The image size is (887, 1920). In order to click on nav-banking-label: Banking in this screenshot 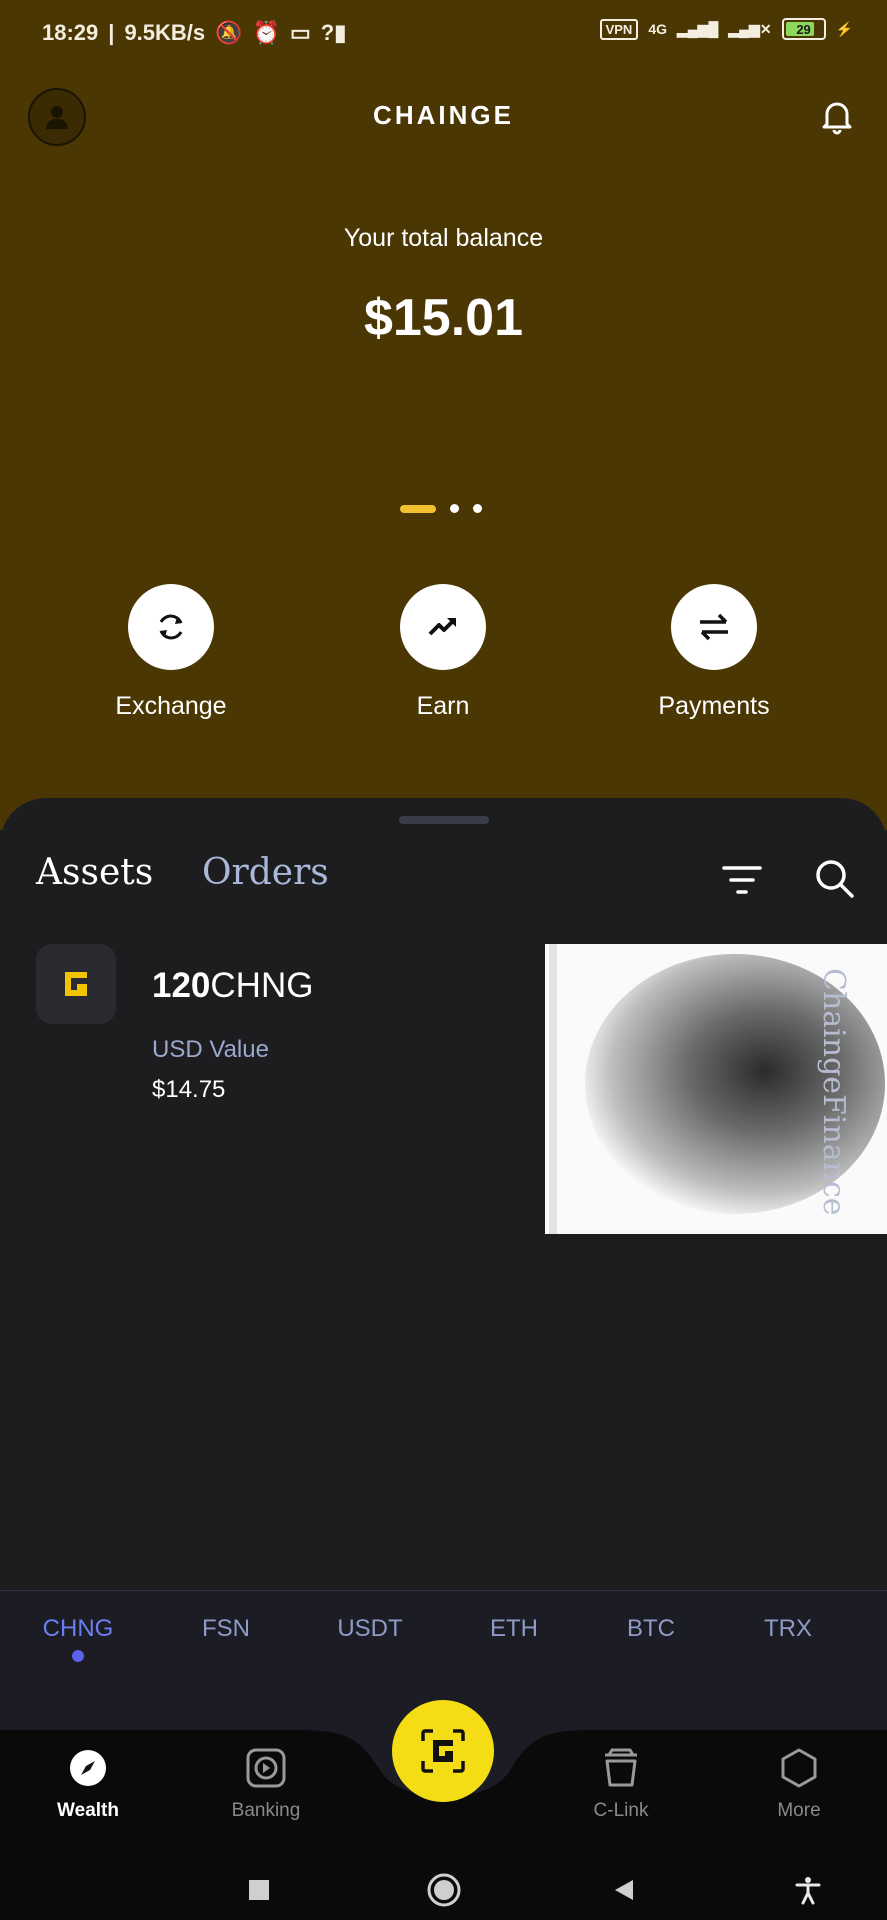, I will do `click(266, 1810)`.